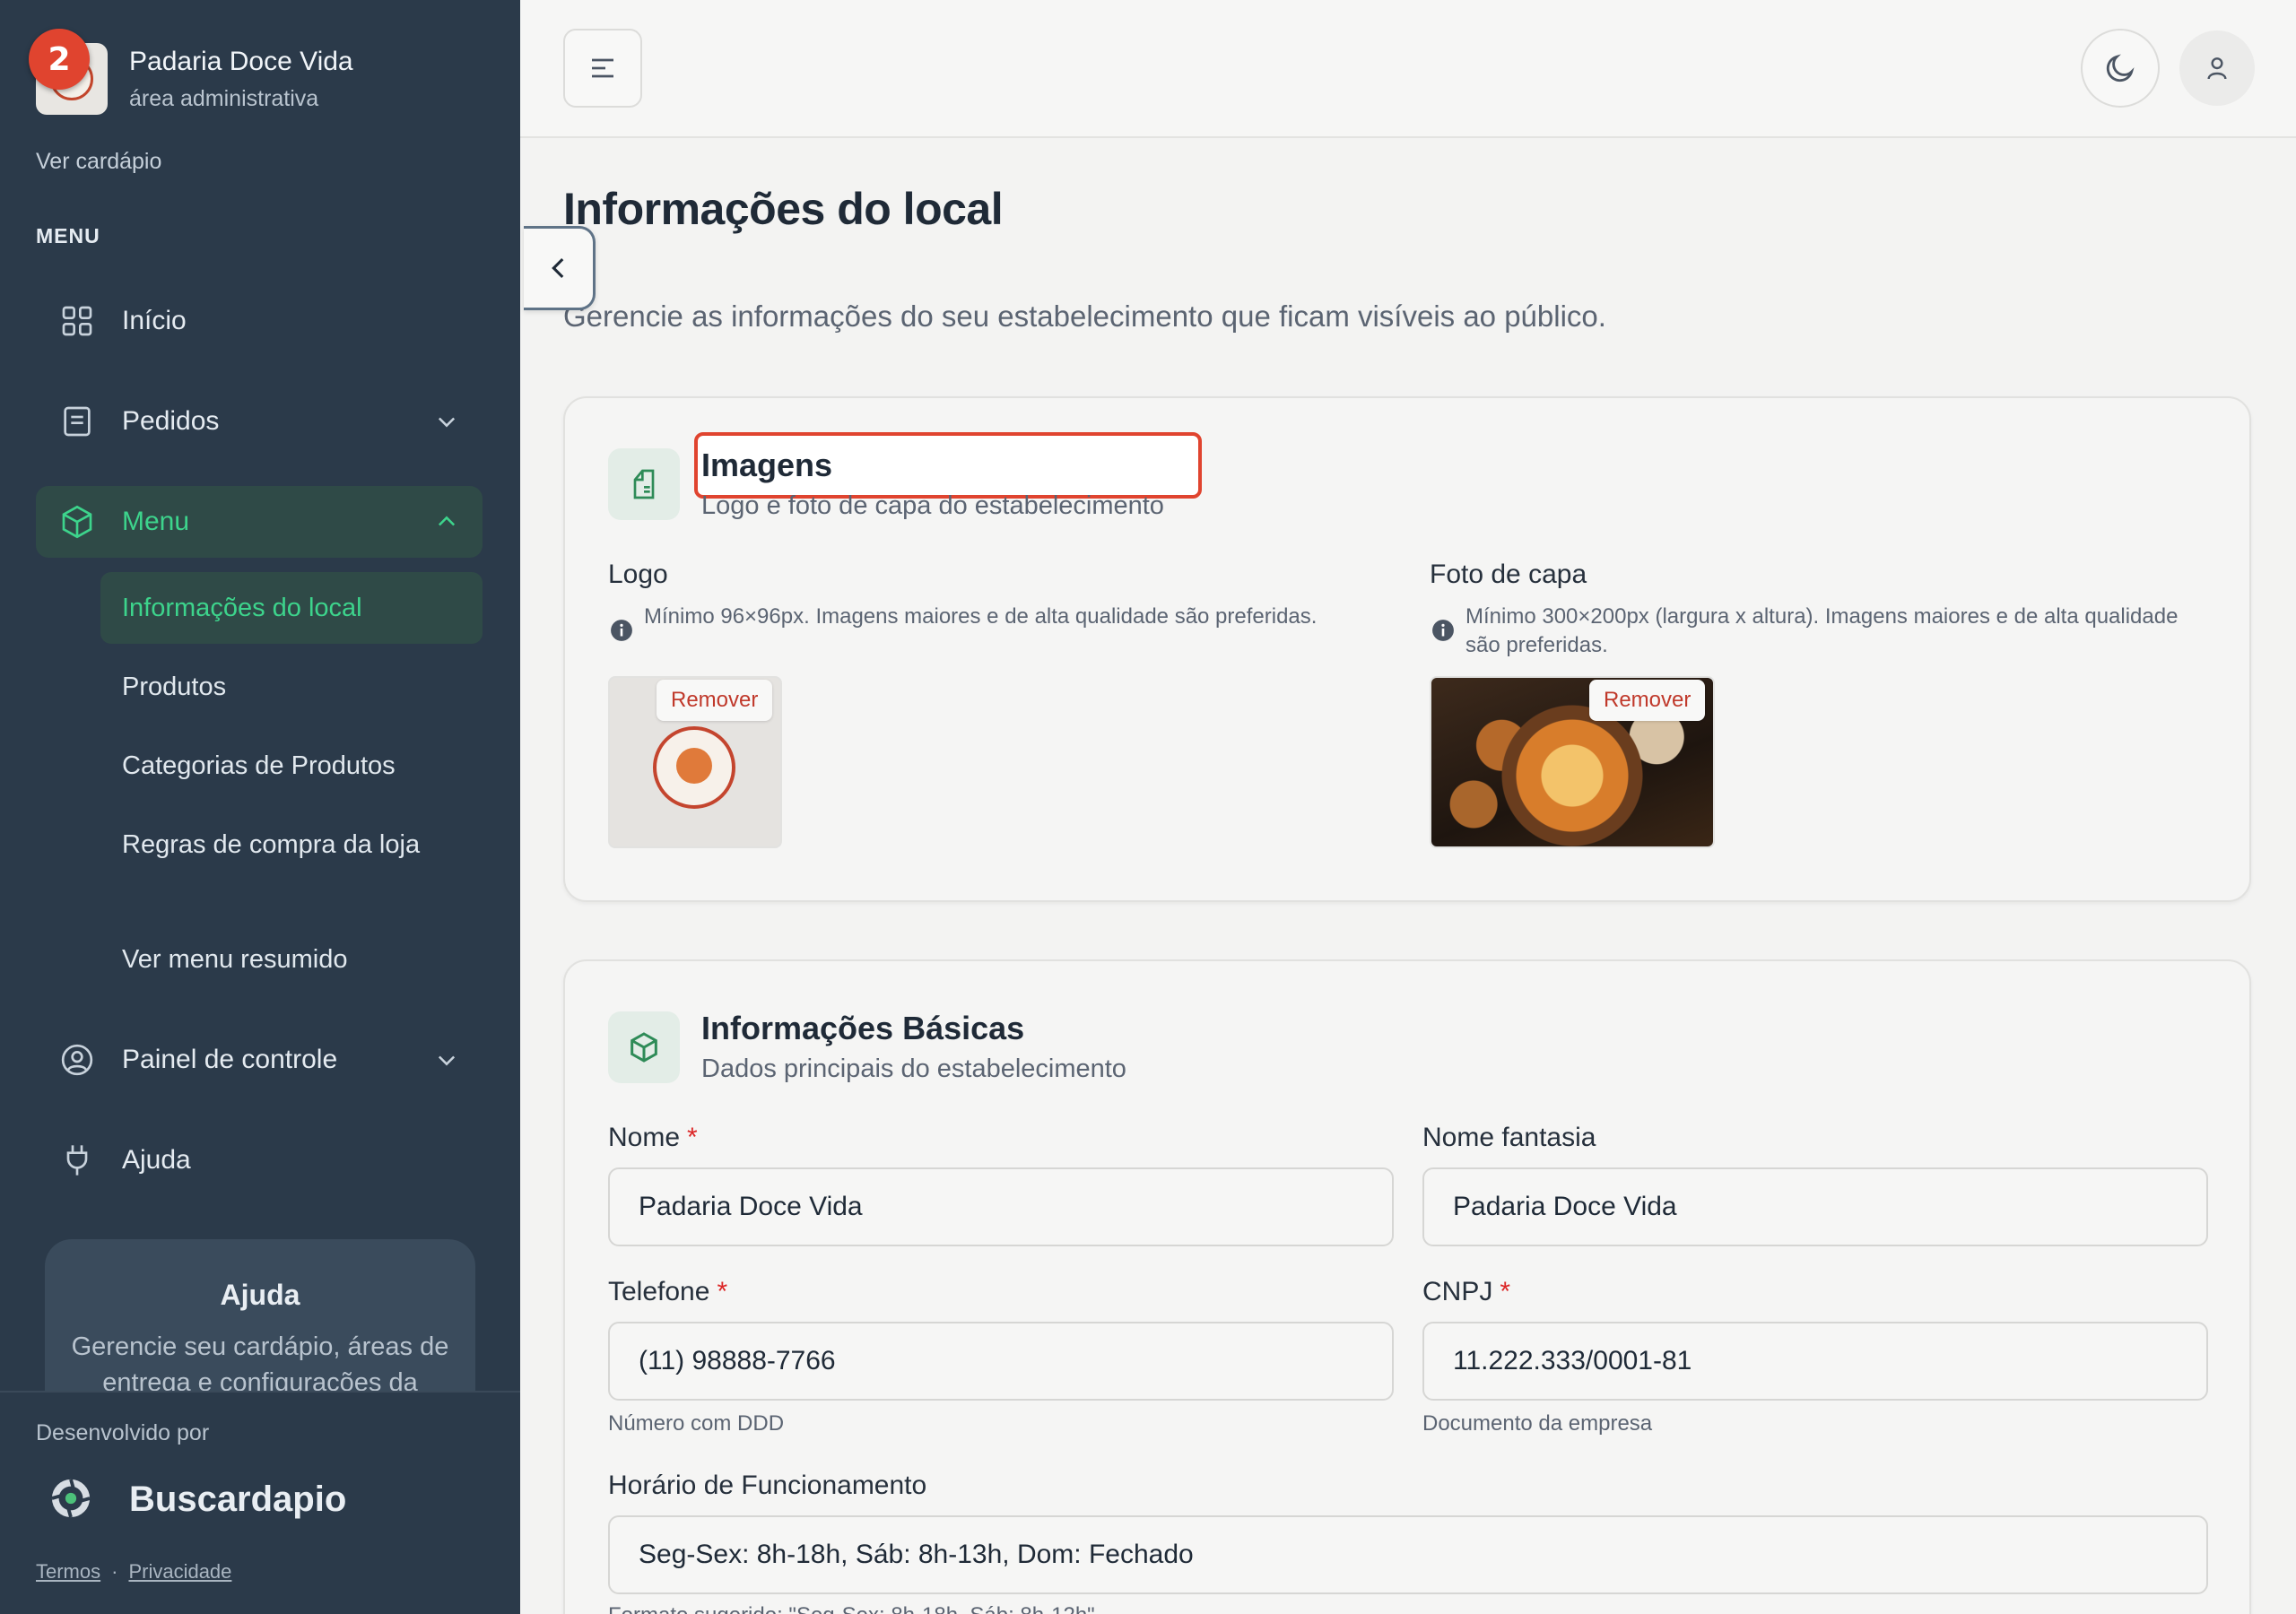 This screenshot has width=2296, height=1614. Describe the element at coordinates (1457, 1291) in the screenshot. I see `cnpj-label-text: CNPJ` at that location.